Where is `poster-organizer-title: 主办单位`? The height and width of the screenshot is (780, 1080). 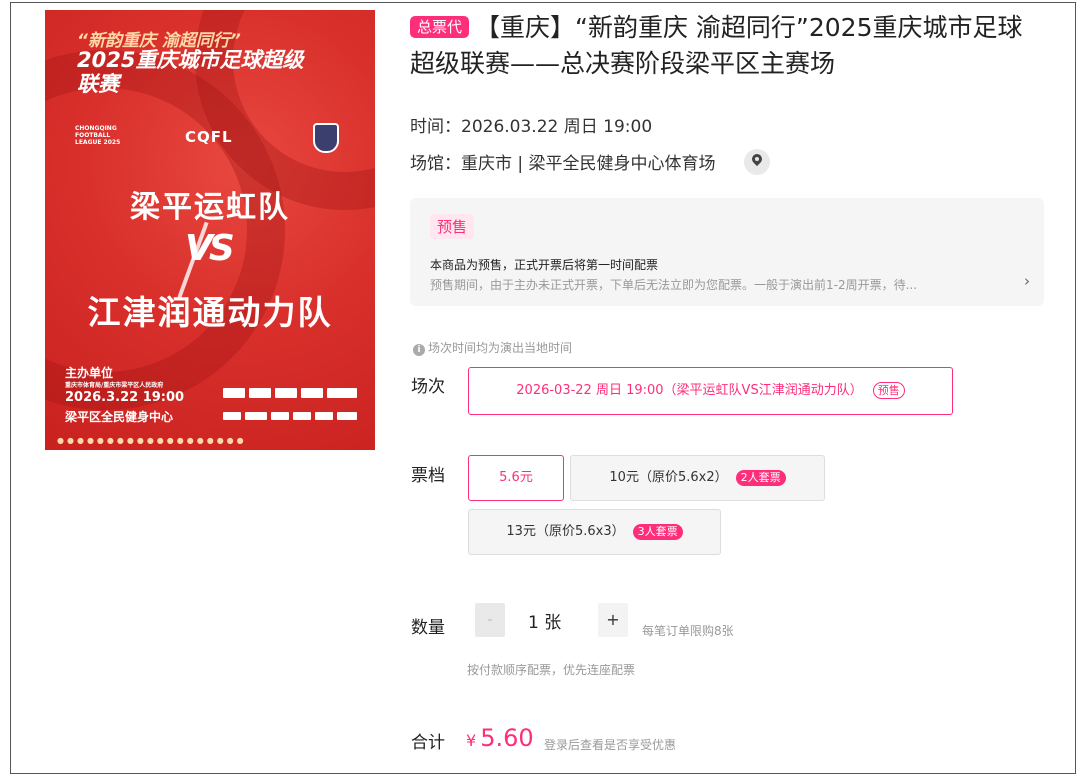
poster-organizer-title: 主办单位 is located at coordinates (89, 373).